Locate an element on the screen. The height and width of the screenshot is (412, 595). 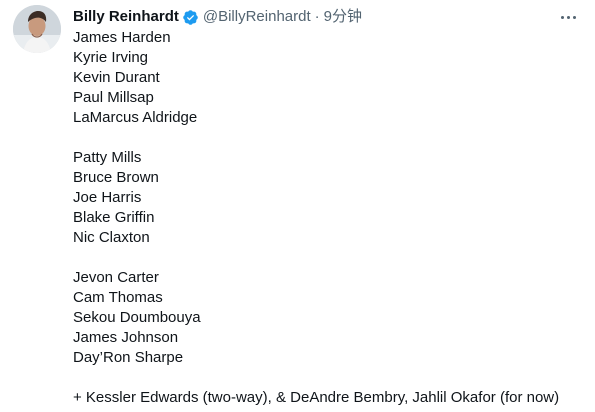
text-line: Kevin Durant is located at coordinates (116, 77).